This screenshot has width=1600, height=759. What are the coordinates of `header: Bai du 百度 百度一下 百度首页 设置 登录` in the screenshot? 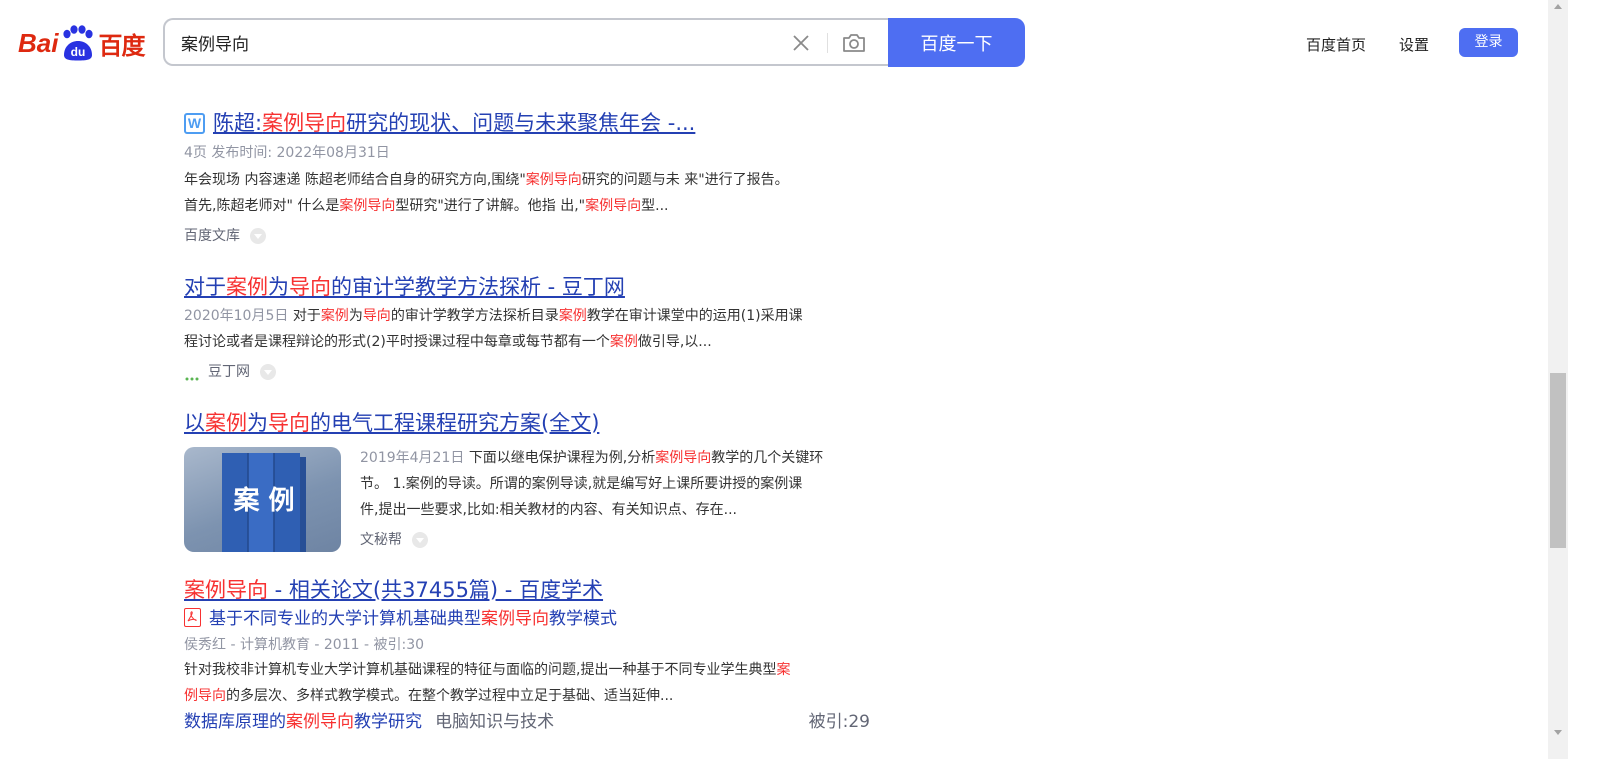 It's located at (774, 44).